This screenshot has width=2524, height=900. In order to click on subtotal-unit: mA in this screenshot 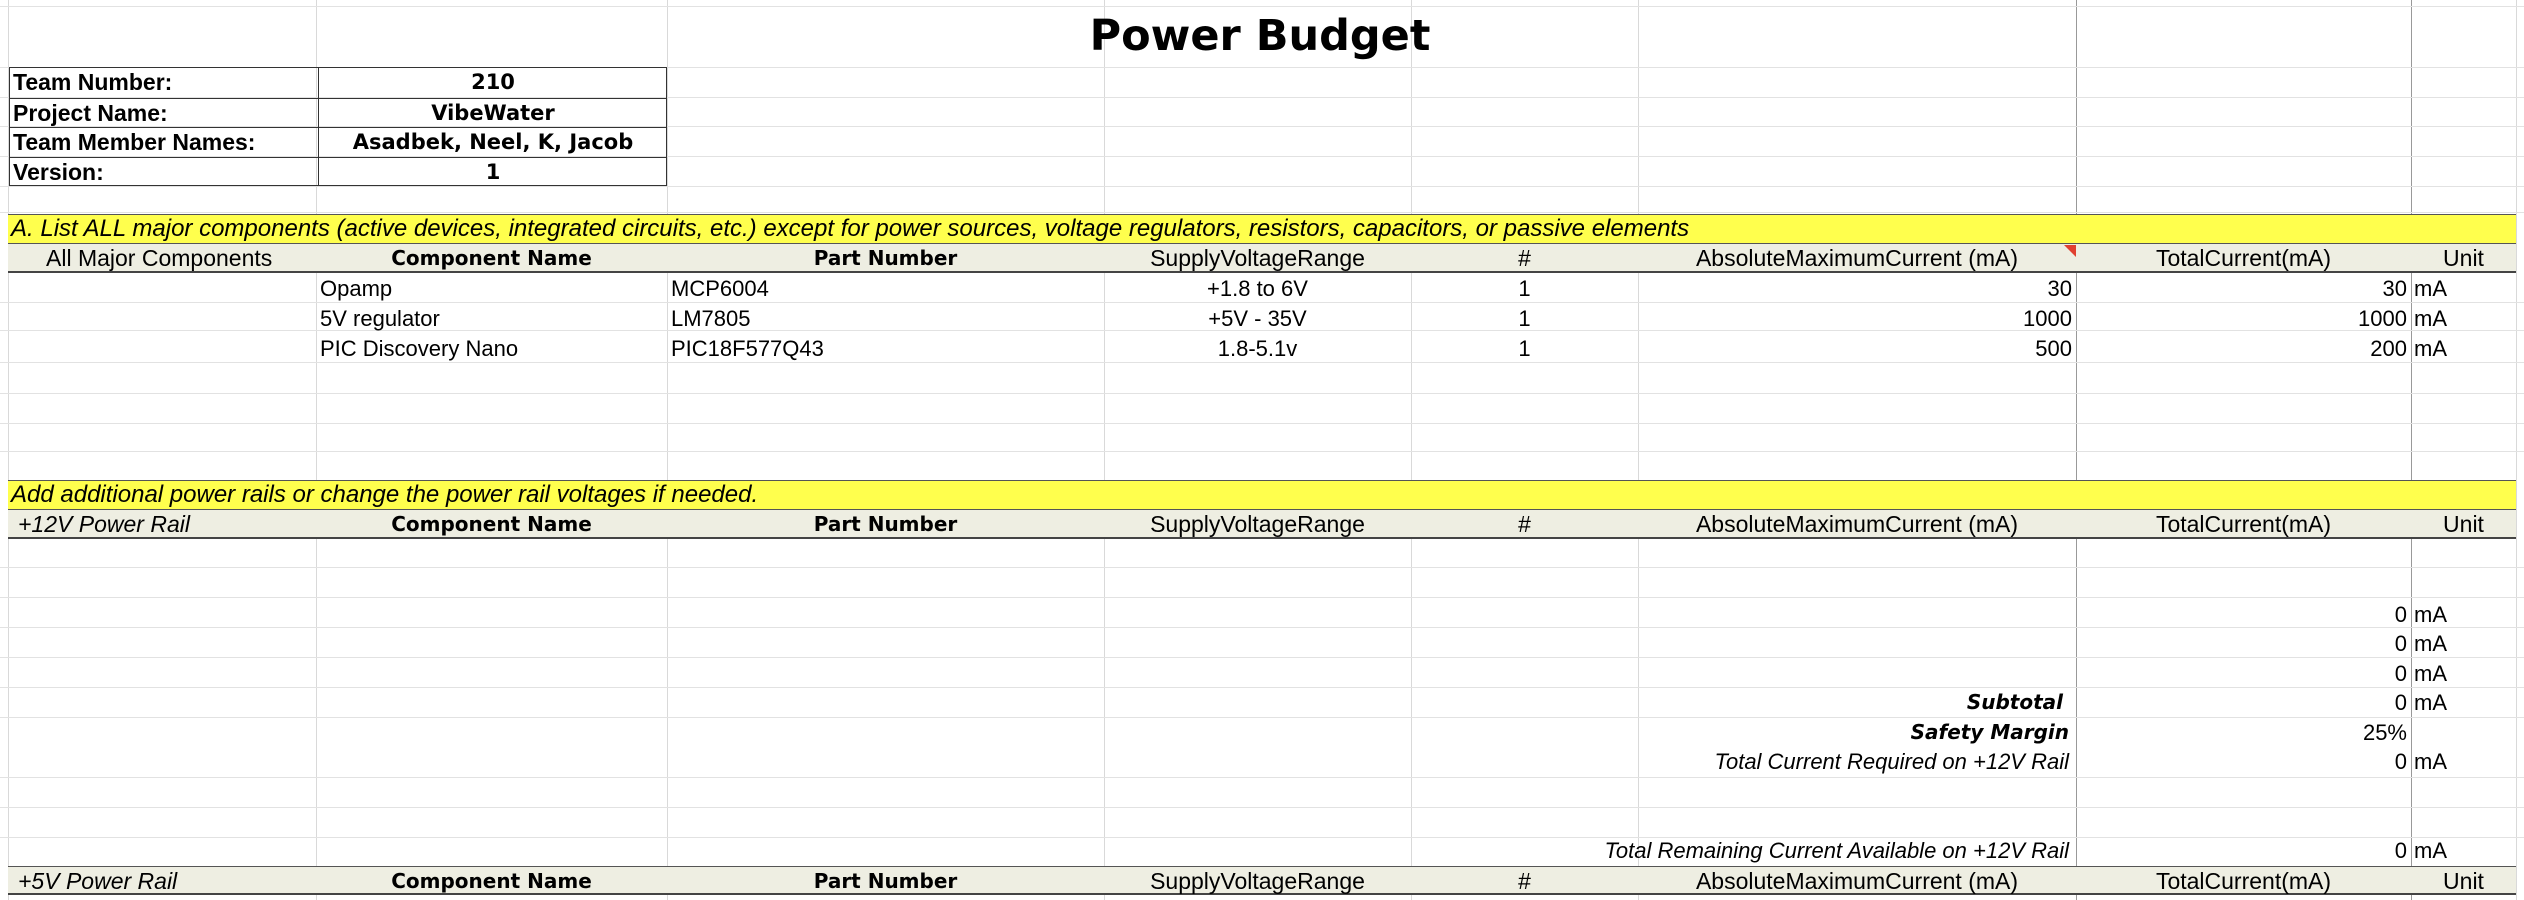, I will do `click(2430, 702)`.